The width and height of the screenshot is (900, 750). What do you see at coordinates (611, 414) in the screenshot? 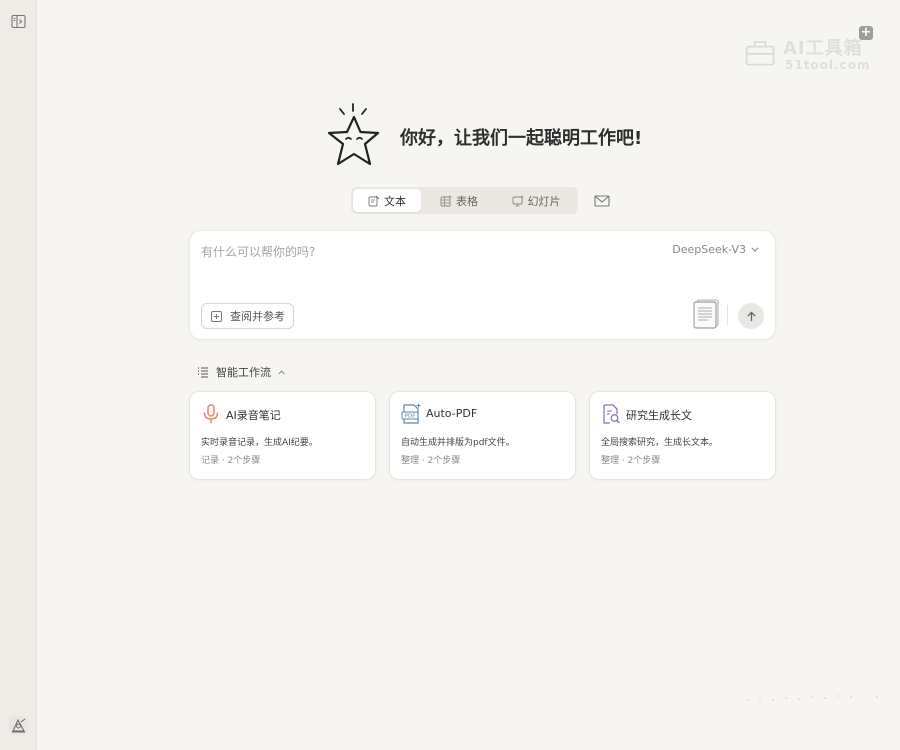
I see `document-search-icon` at bounding box center [611, 414].